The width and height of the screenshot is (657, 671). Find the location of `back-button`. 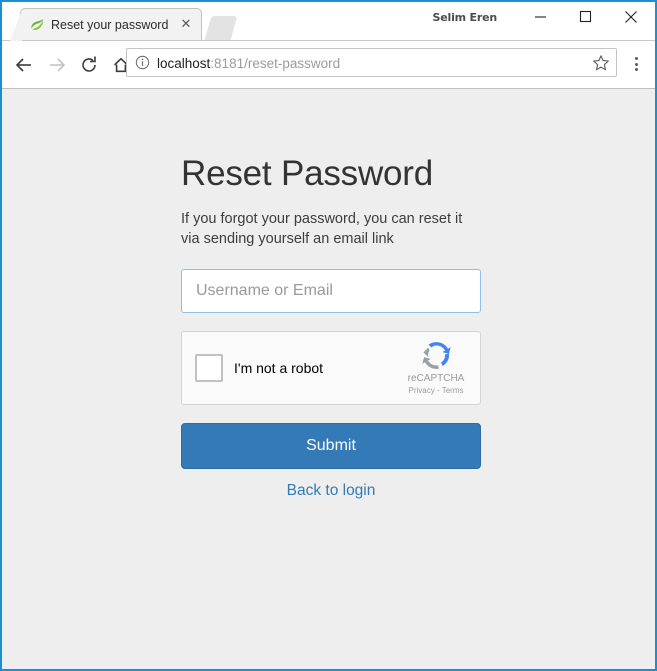

back-button is located at coordinates (24, 65).